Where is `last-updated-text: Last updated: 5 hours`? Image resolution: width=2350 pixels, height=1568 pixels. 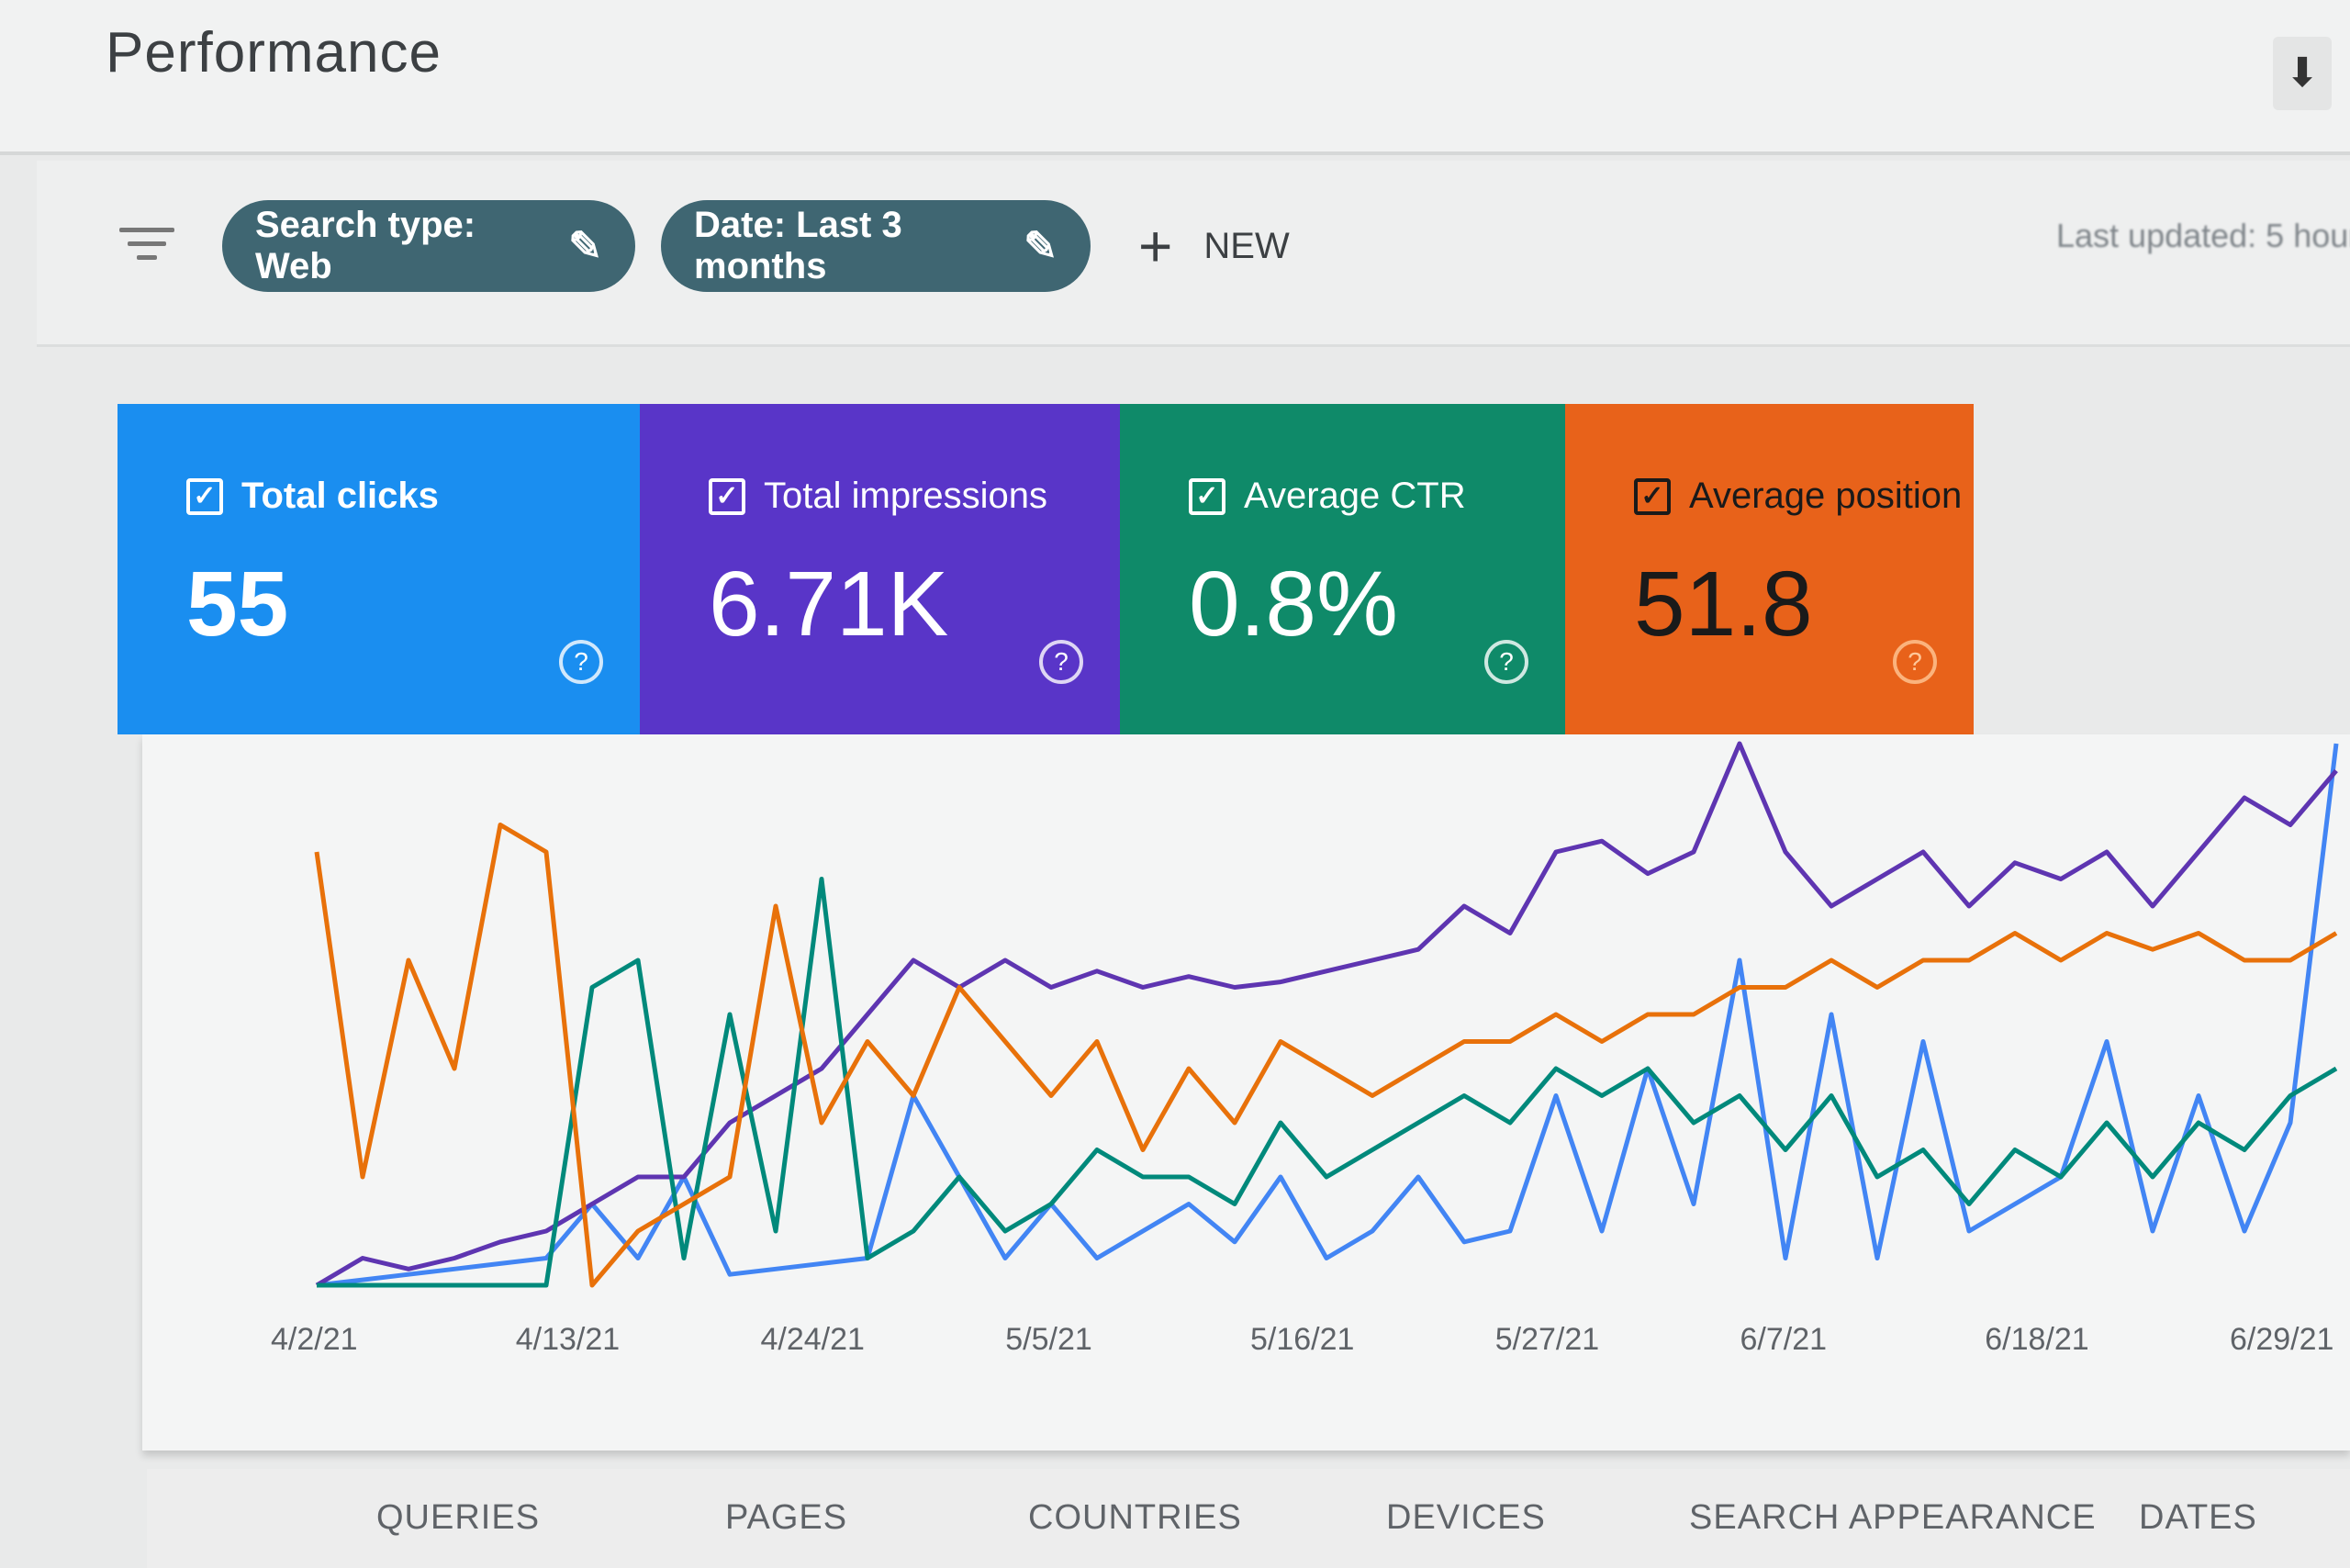
last-updated-text: Last updated: 5 hours is located at coordinates (2203, 235).